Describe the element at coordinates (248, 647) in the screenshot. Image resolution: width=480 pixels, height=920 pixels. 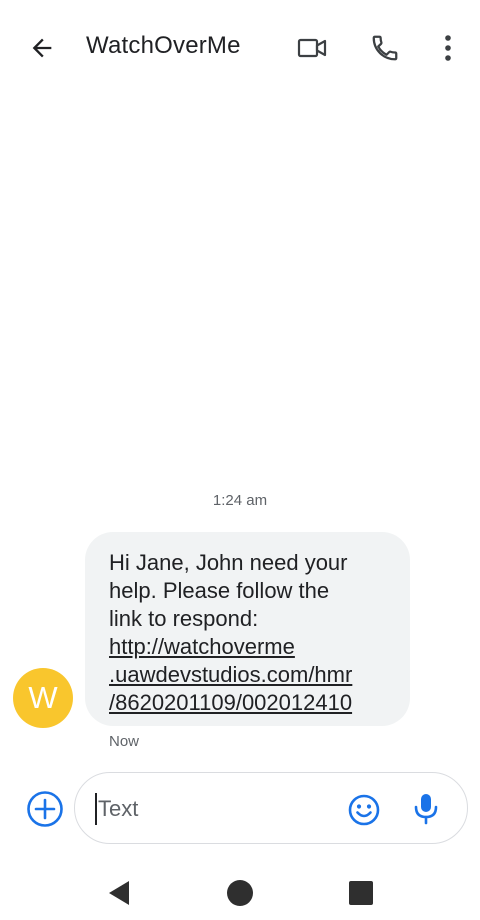
I see `message-link-line: http://watchoverme` at that location.